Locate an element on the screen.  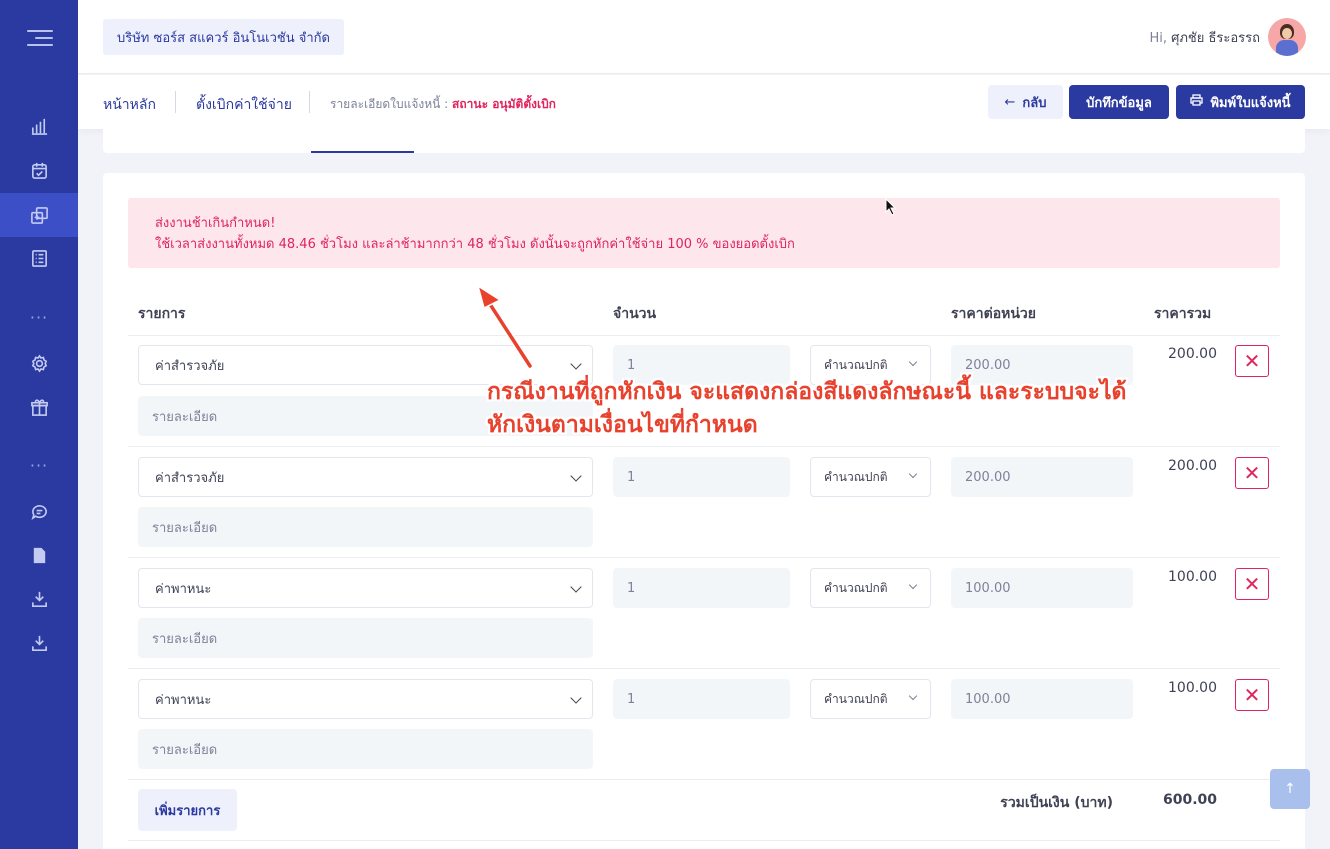
chart-icon is located at coordinates (39, 126).